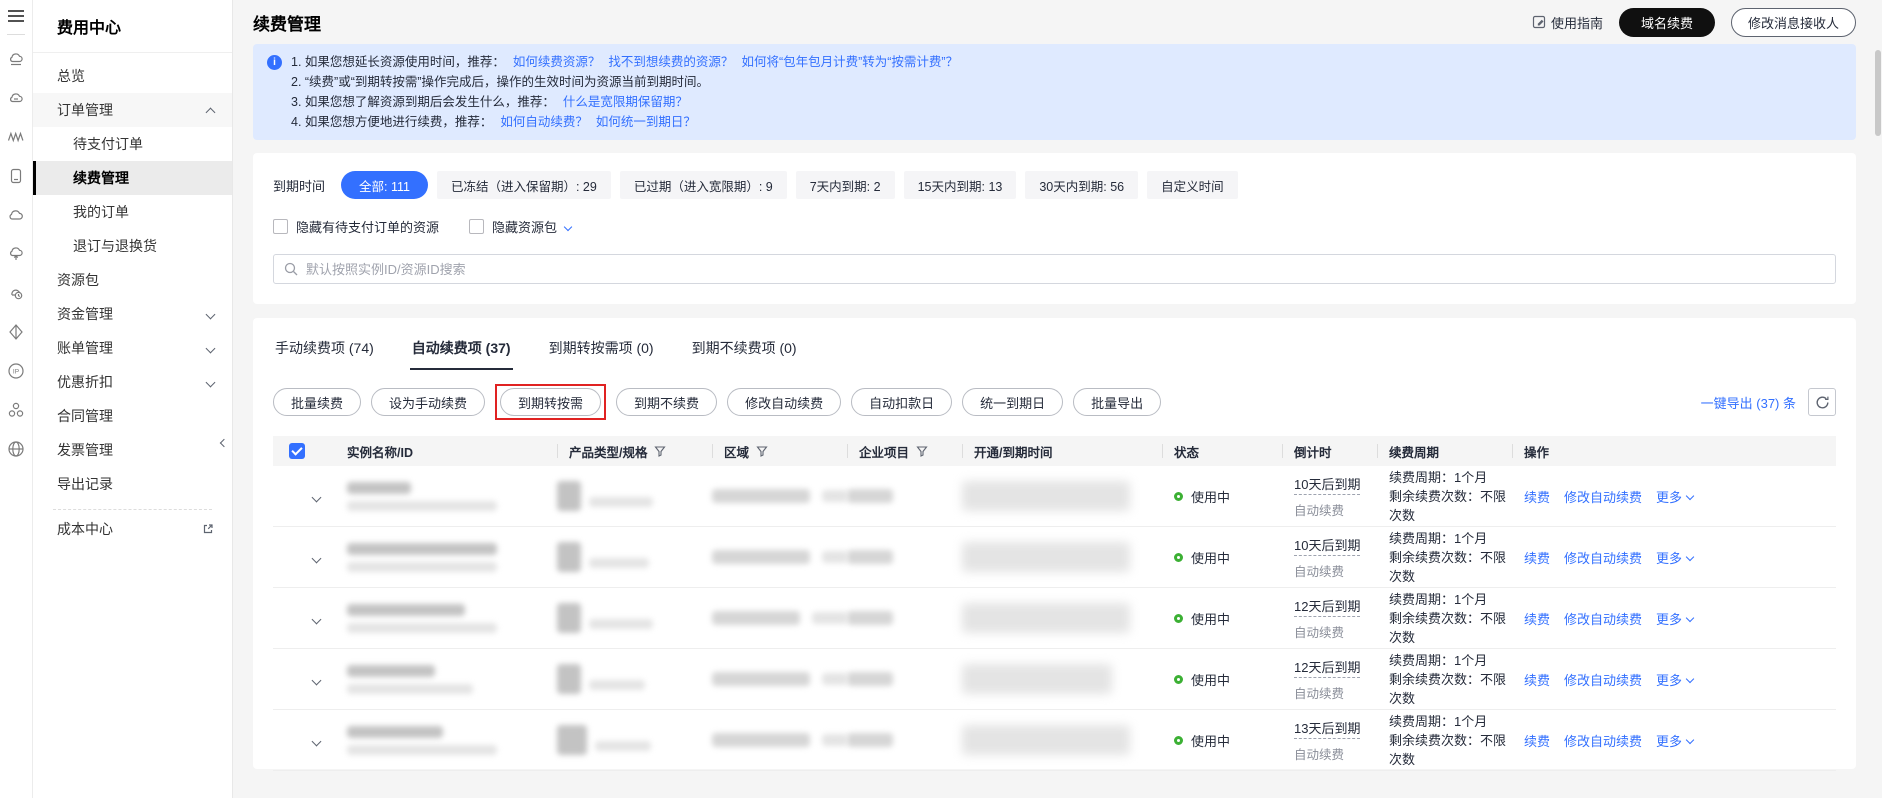  Describe the element at coordinates (521, 226) in the screenshot. I see `hide-resource-package-checkbox: 隐藏资源包` at that location.